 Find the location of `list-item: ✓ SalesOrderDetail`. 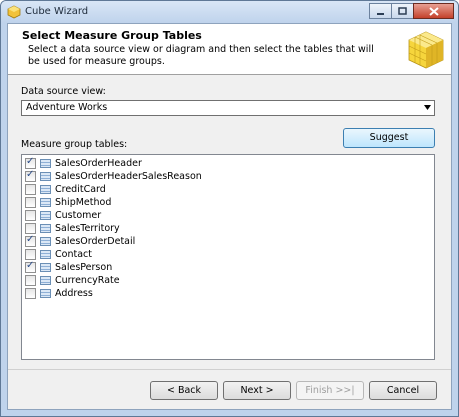

list-item: ✓ SalesOrderDetail is located at coordinates (80, 241).